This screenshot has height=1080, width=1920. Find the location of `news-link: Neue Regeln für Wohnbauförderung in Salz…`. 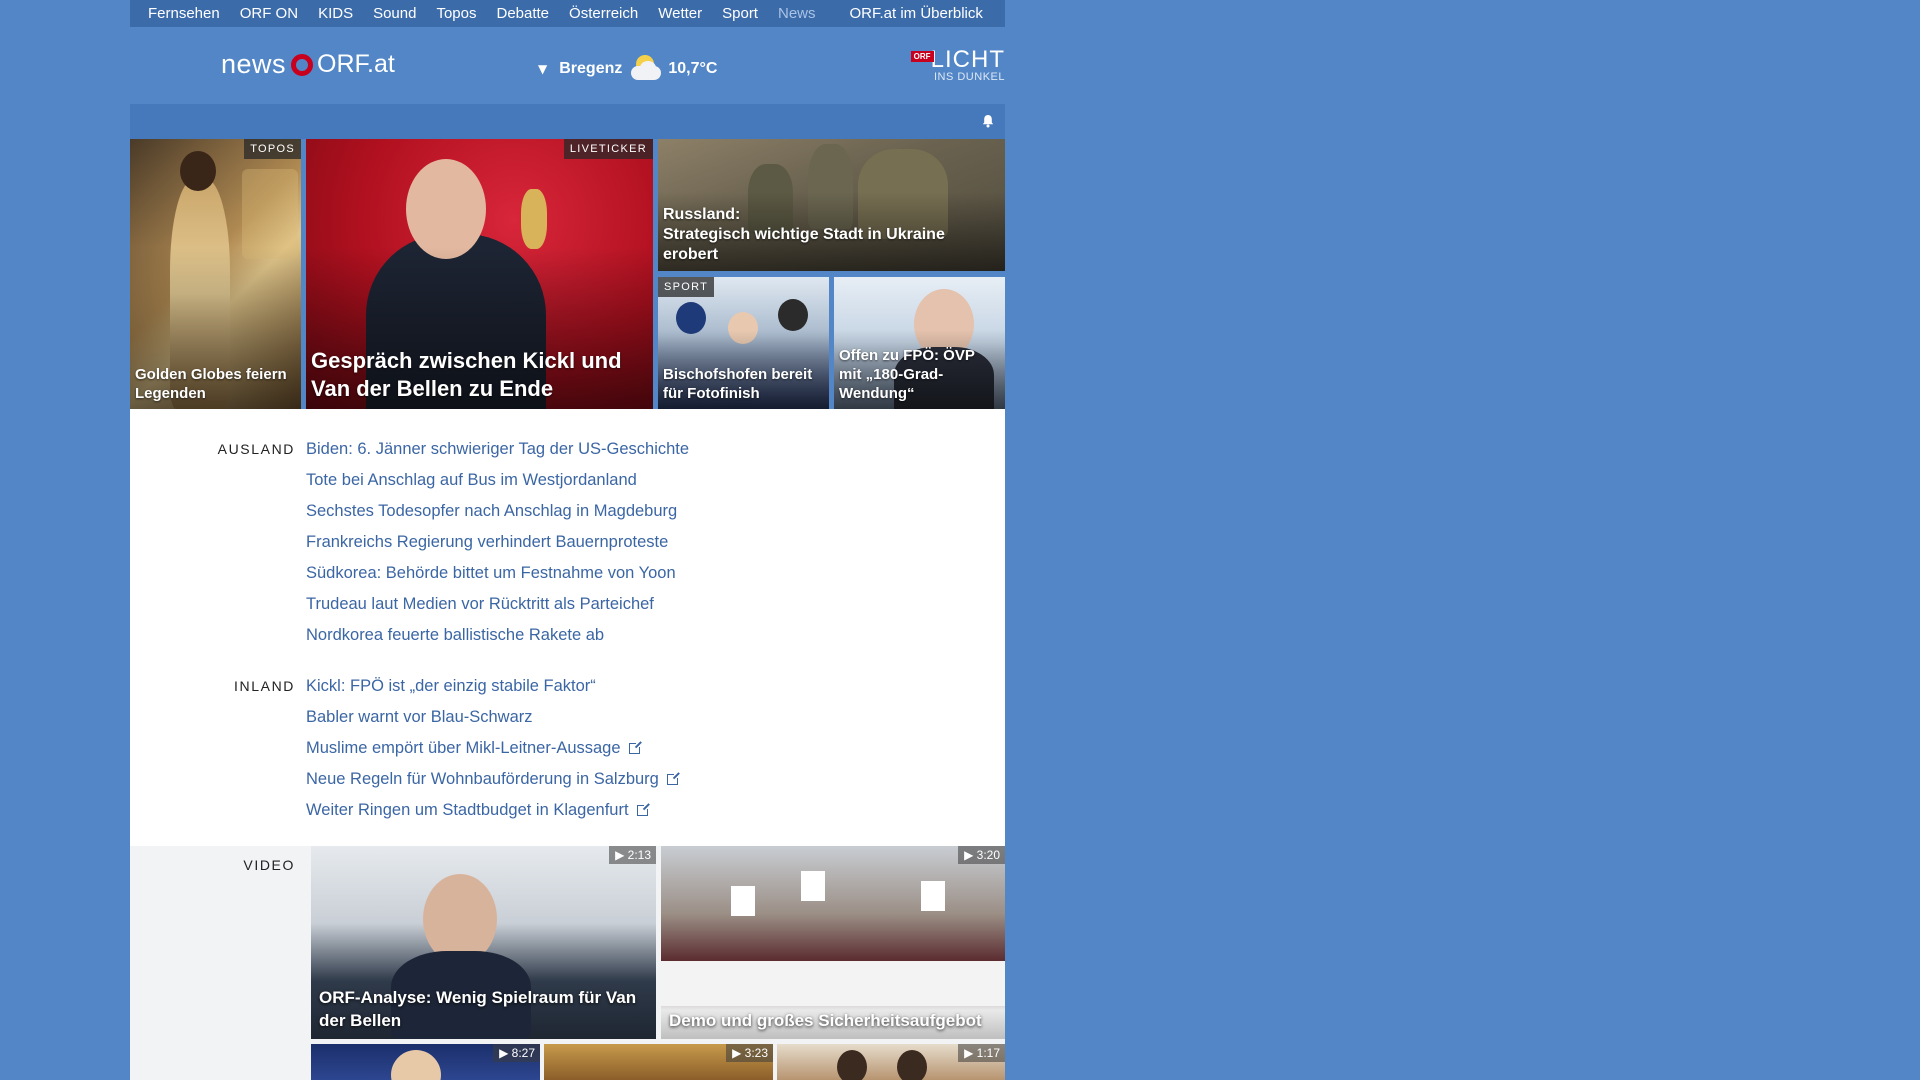

news-link: Neue Regeln für Wohnbauförderung in Salz… is located at coordinates (493, 783).